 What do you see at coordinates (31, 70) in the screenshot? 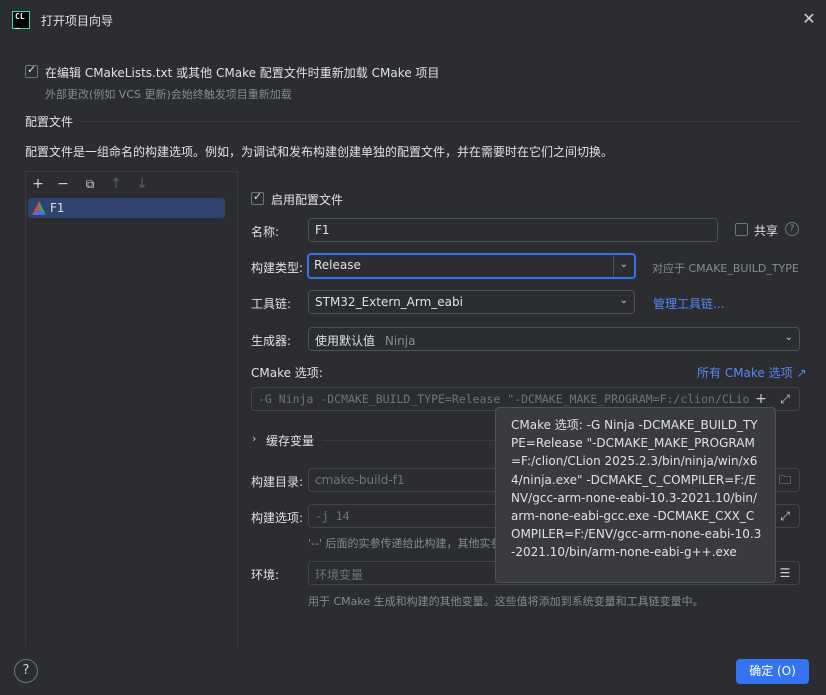
I see `reload-checkbox` at bounding box center [31, 70].